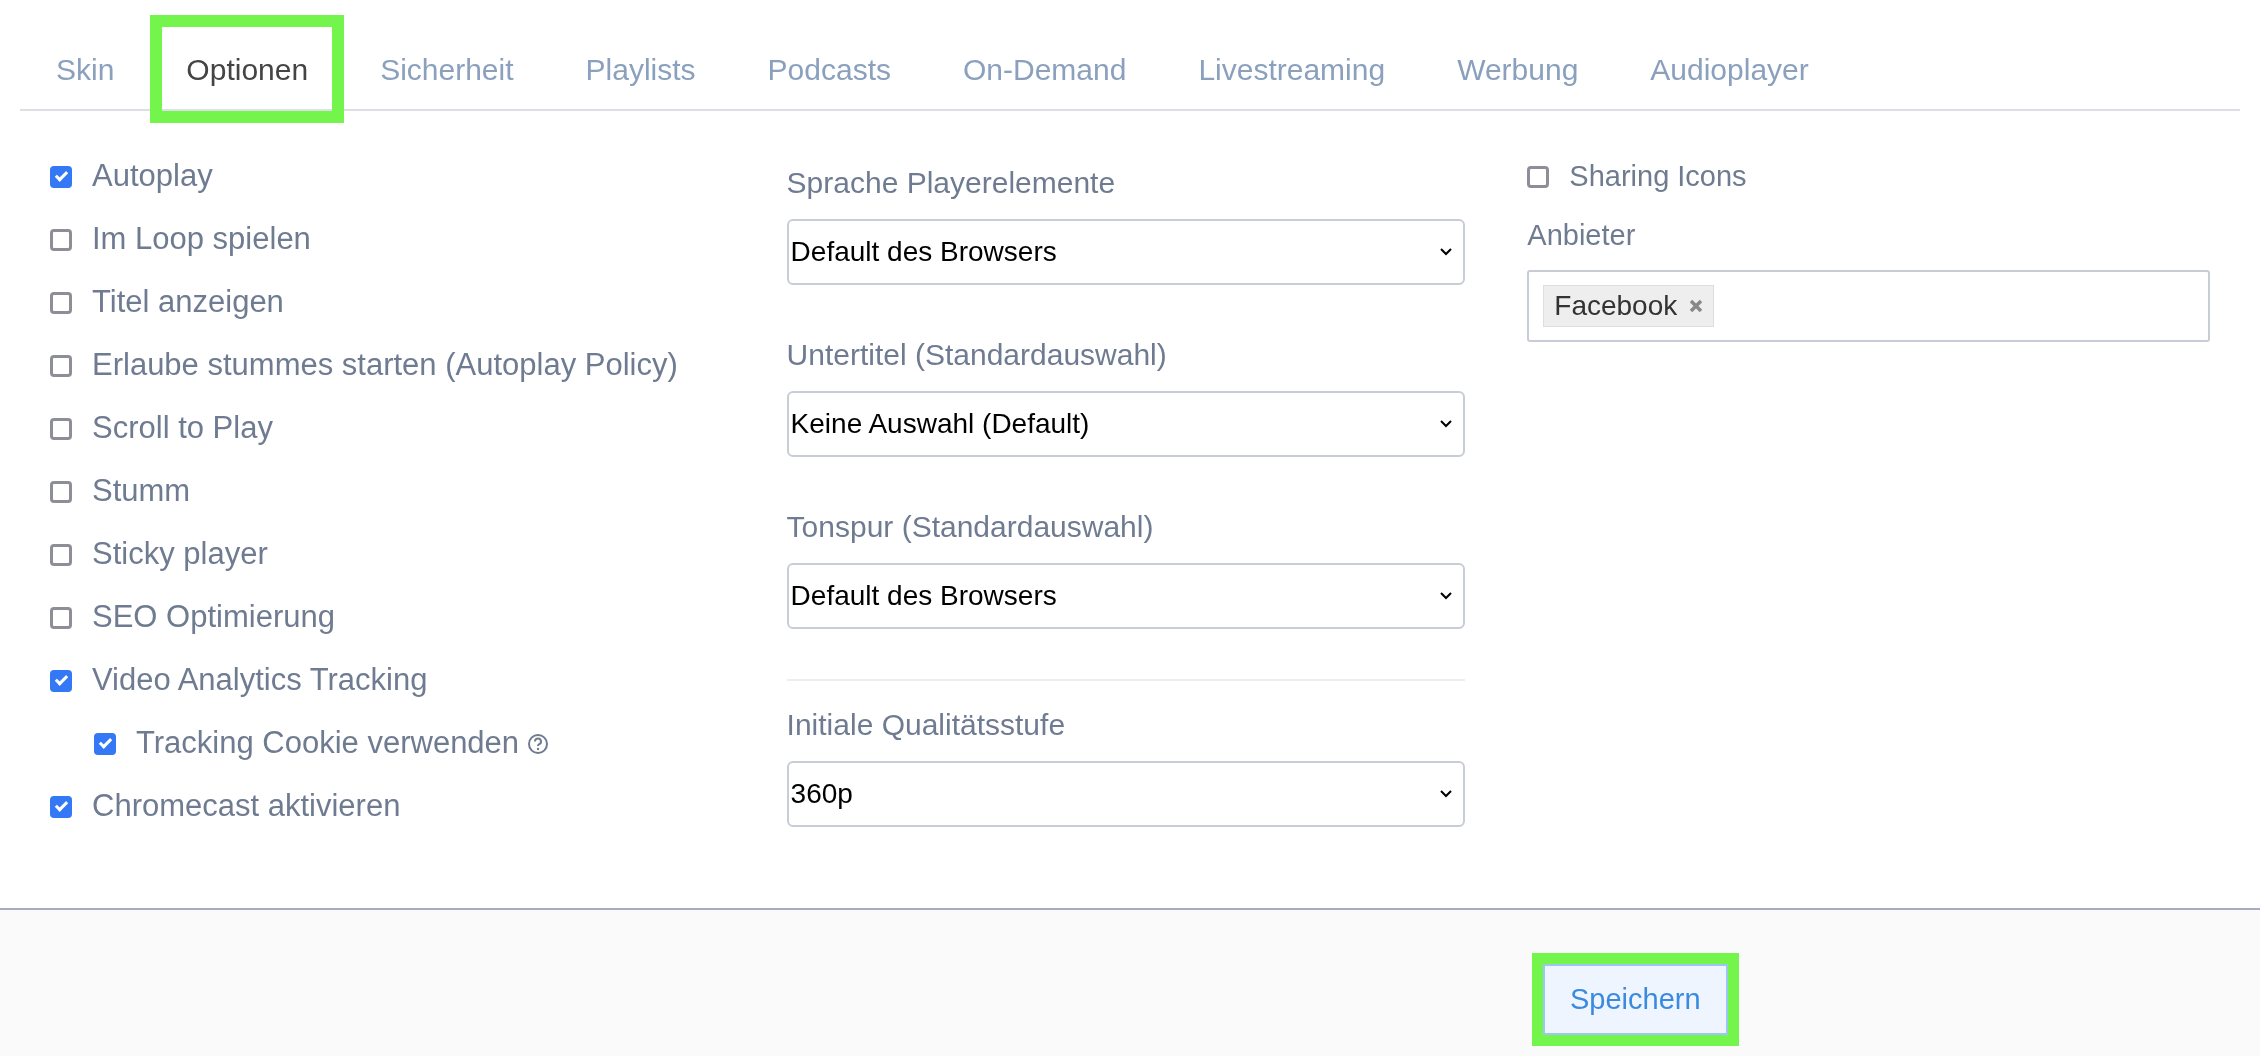 Image resolution: width=2260 pixels, height=1056 pixels. What do you see at coordinates (821, 794) in the screenshot?
I see `select-value: 360p` at bounding box center [821, 794].